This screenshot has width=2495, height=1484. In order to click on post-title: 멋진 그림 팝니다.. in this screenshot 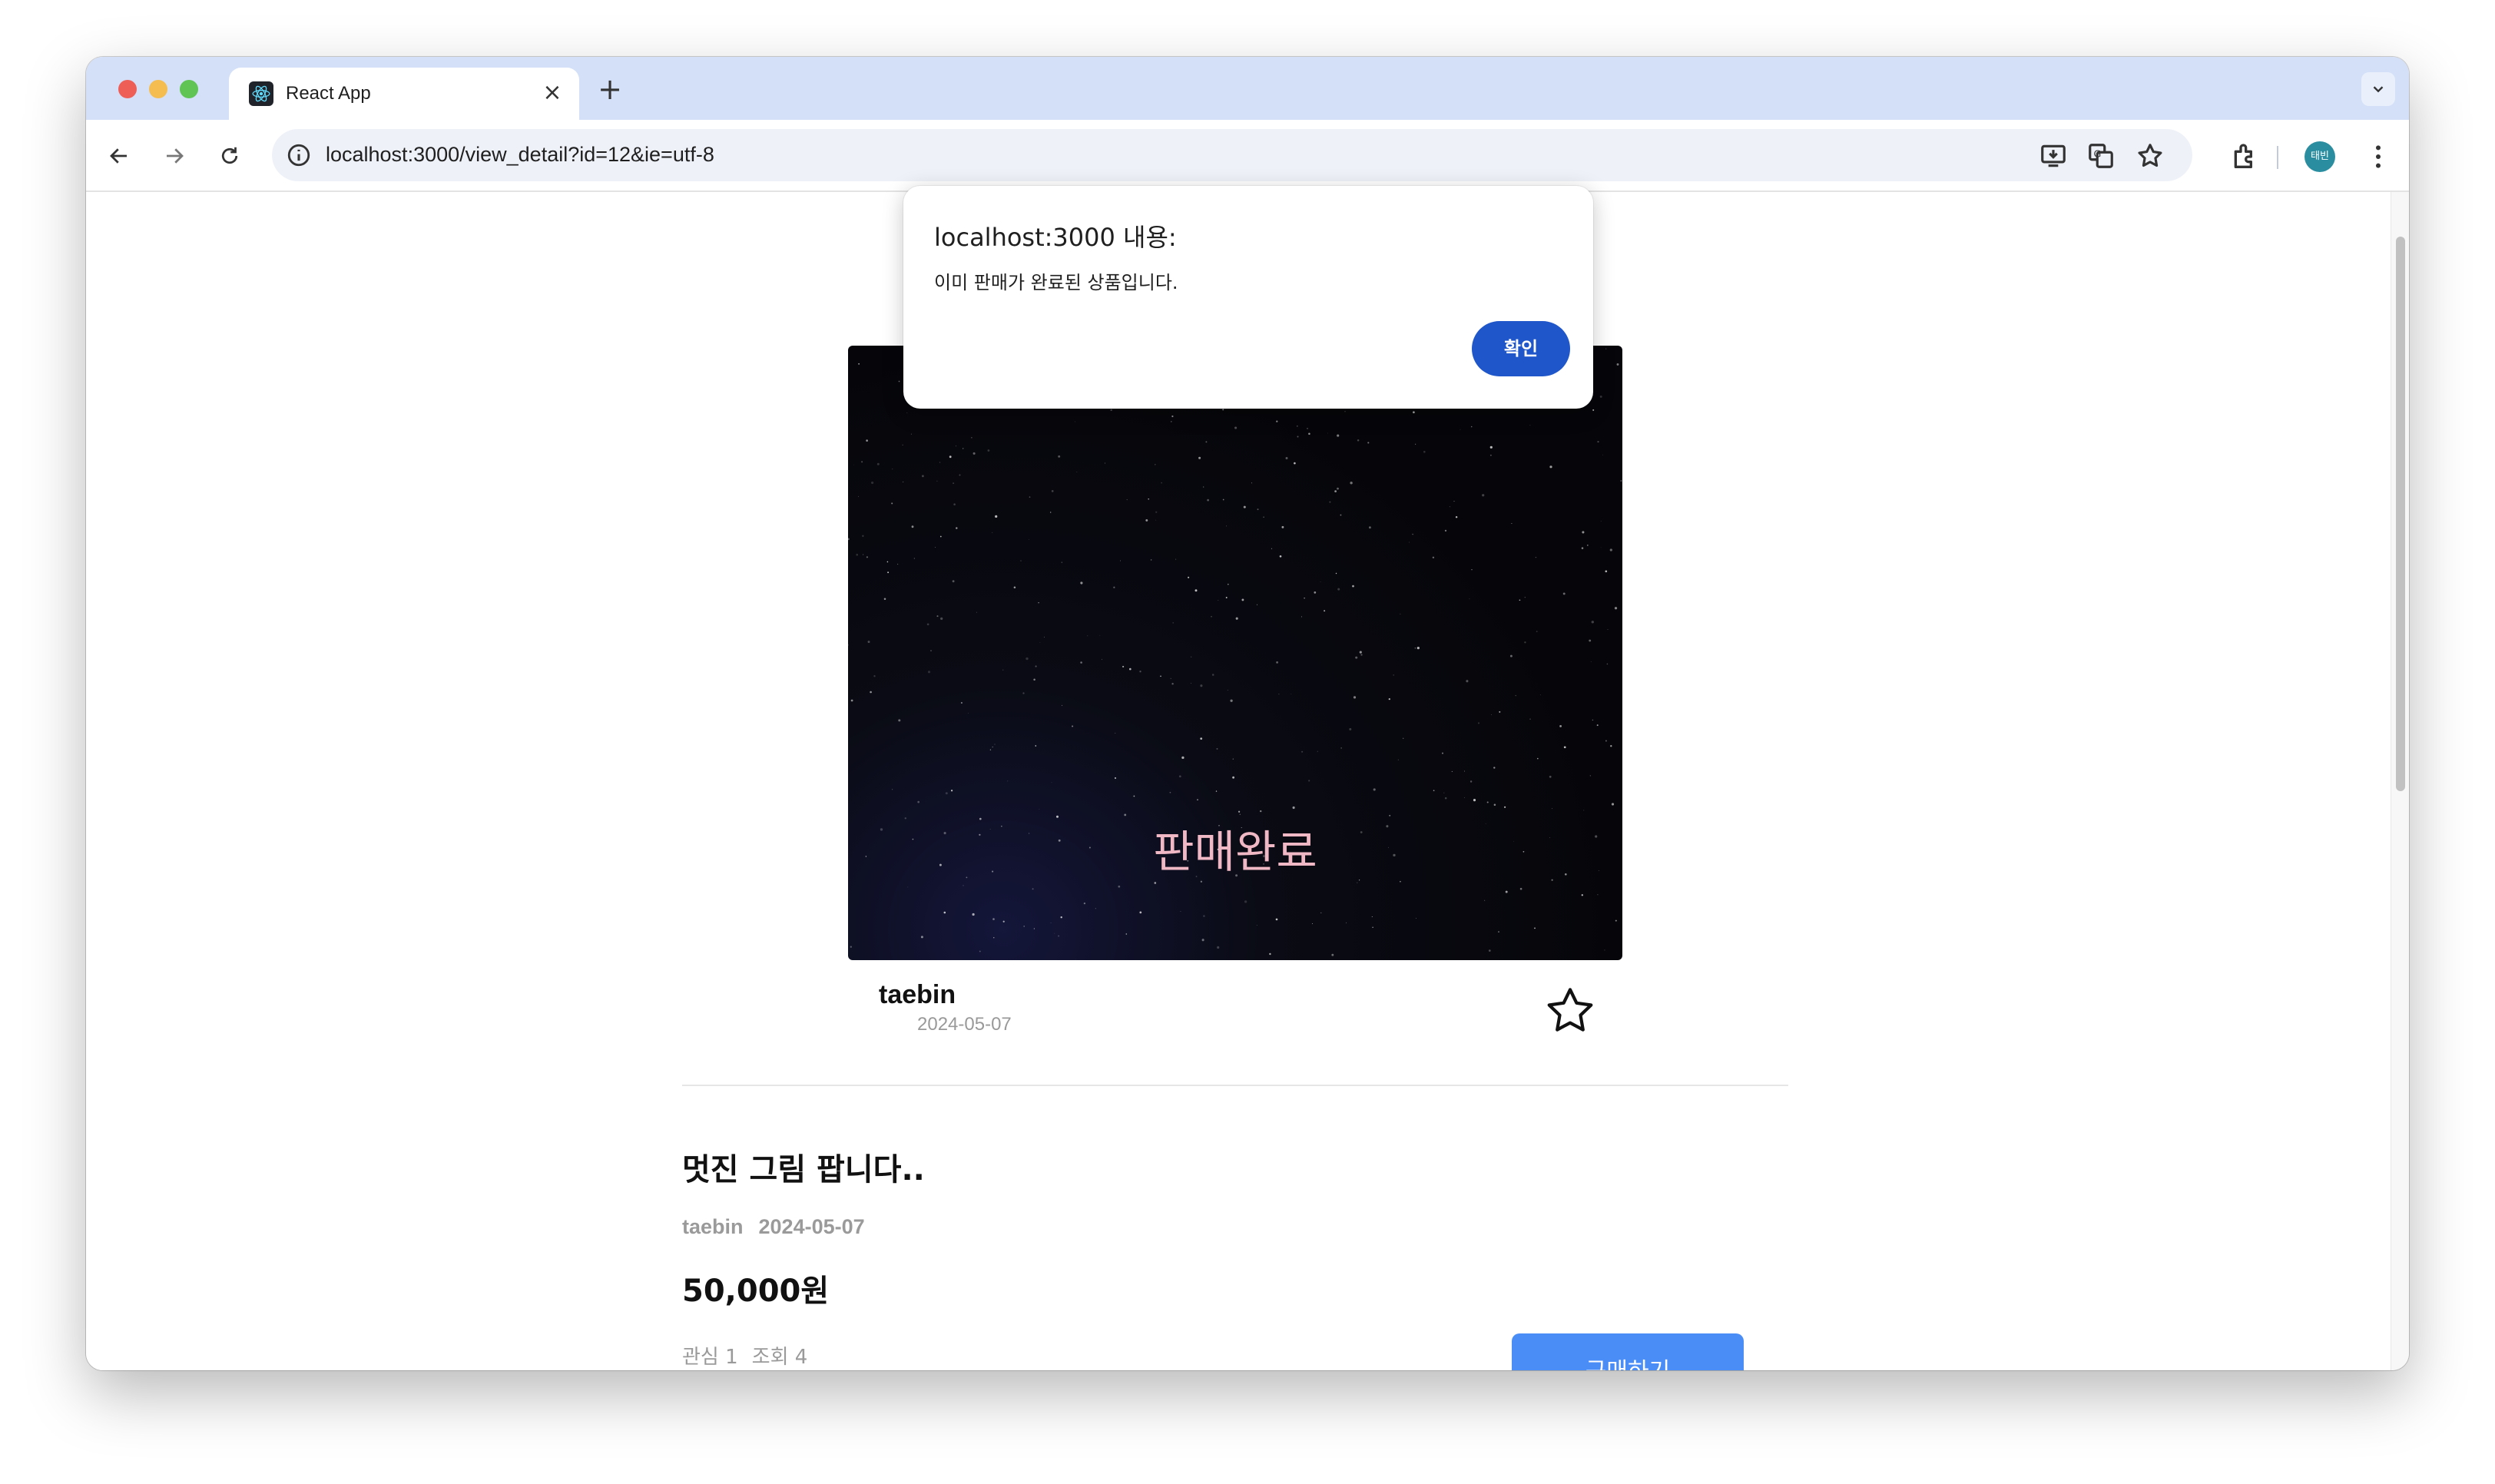, I will do `click(803, 1170)`.